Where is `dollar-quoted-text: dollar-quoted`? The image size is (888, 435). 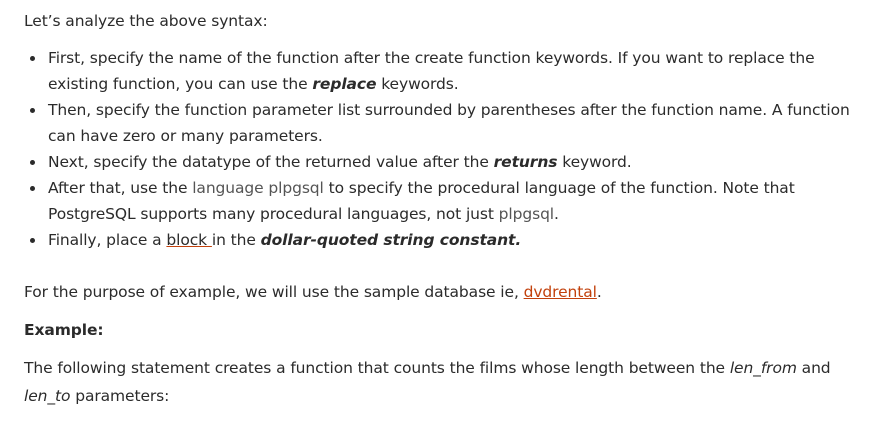
dollar-quoted-text: dollar-quoted is located at coordinates (319, 240).